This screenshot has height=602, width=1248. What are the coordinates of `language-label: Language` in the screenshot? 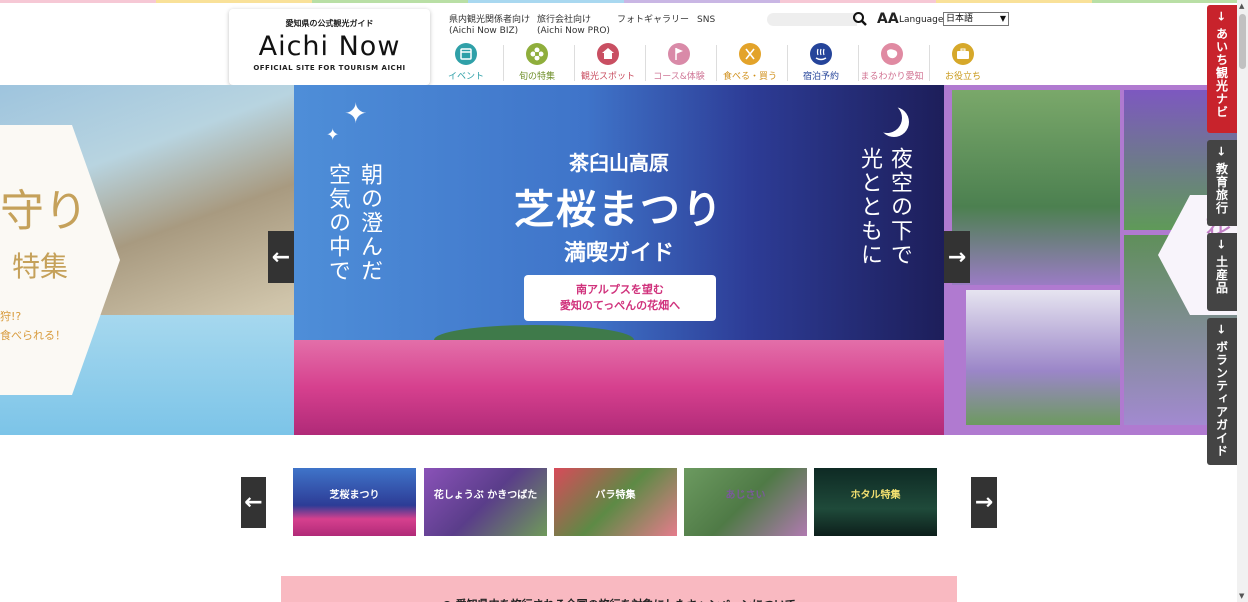 It's located at (921, 20).